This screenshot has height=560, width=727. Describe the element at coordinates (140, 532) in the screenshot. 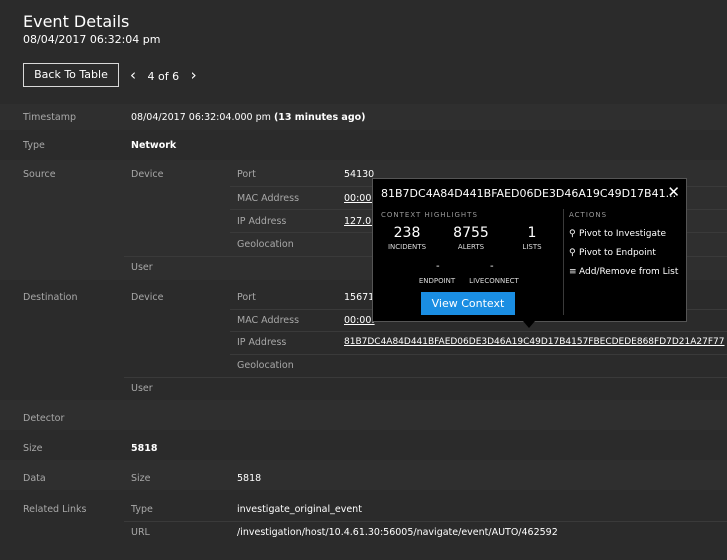

I see `related-url-label: URL` at that location.